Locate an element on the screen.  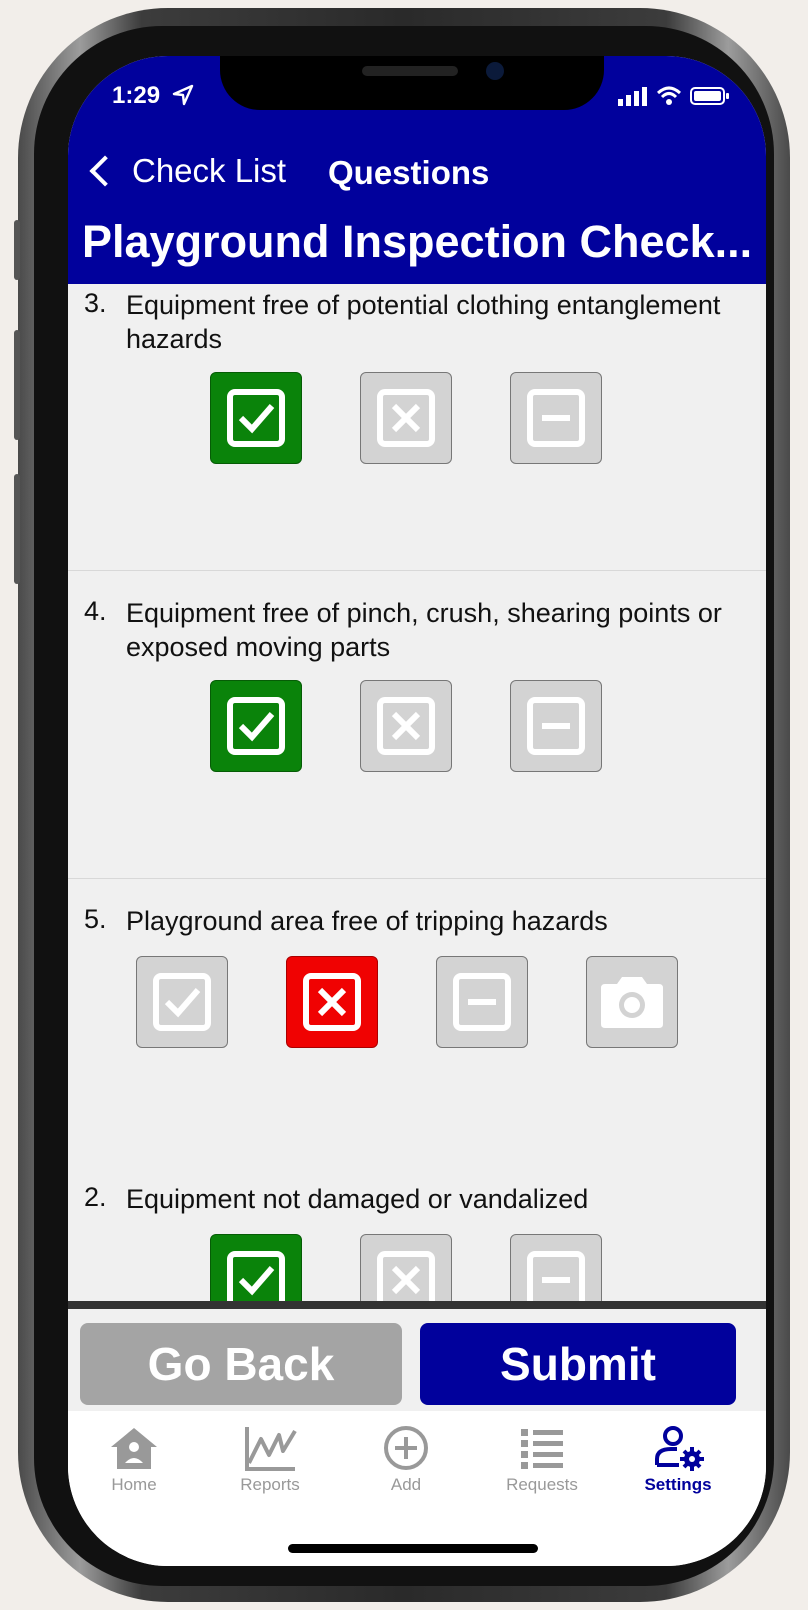
question-text: Playground area free of tripping hazards is located at coordinates (367, 921).